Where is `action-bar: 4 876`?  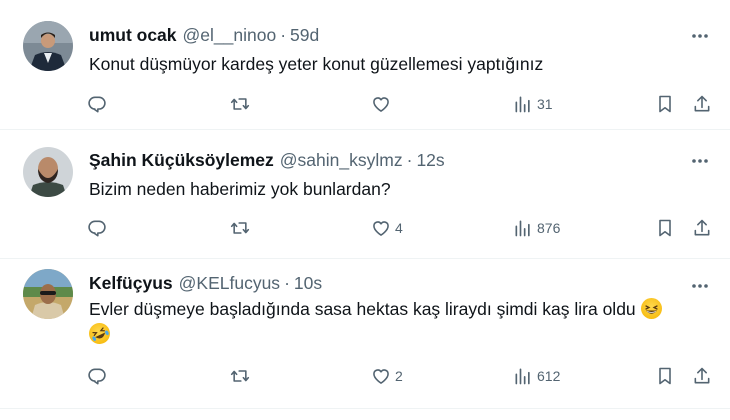 action-bar: 4 876 is located at coordinates (365, 228).